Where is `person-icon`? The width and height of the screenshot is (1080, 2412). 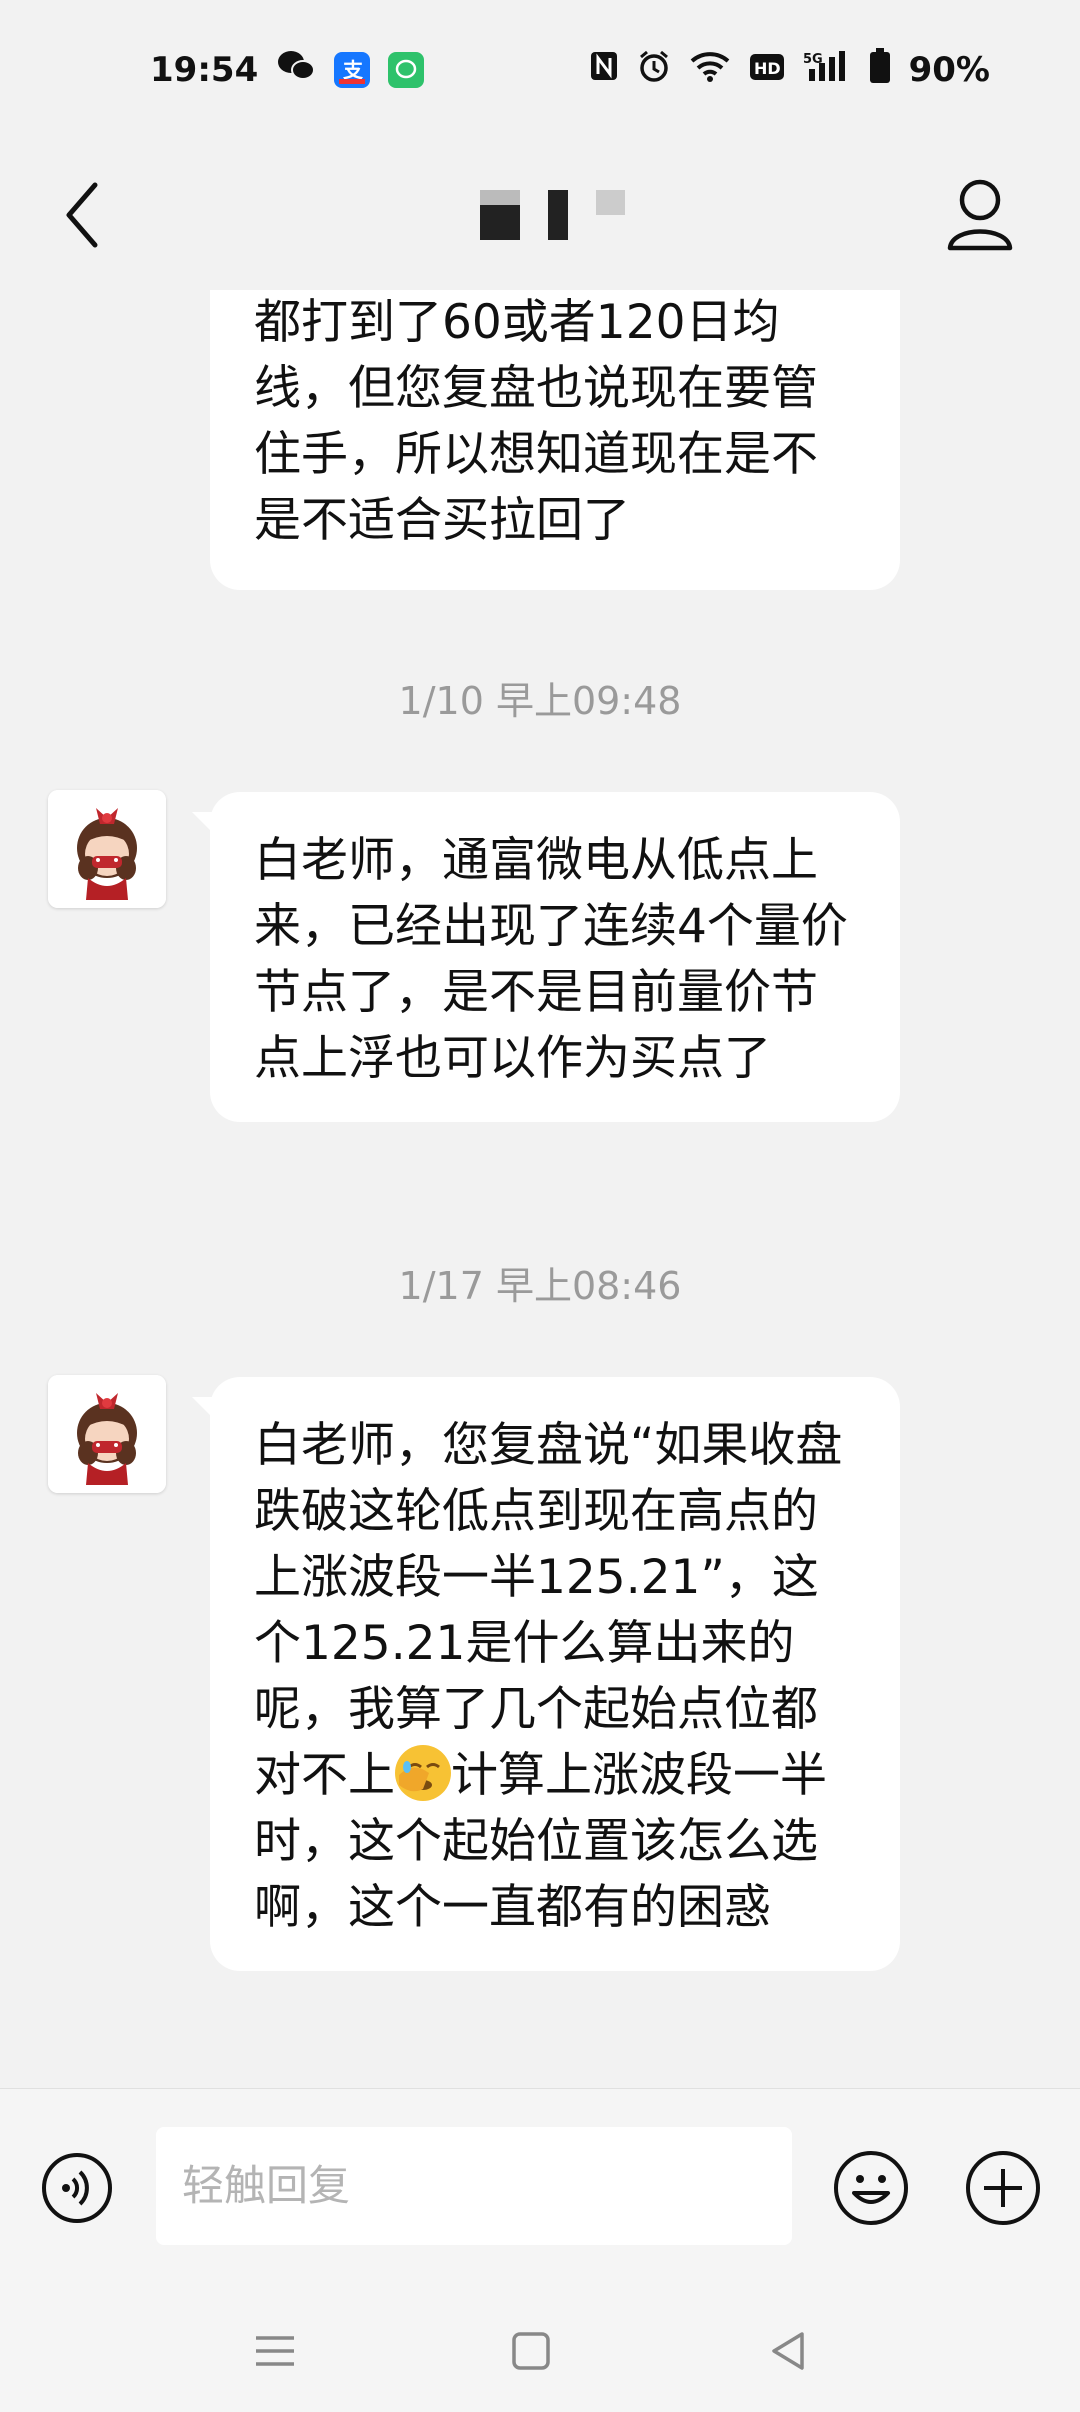
person-icon is located at coordinates (980, 215).